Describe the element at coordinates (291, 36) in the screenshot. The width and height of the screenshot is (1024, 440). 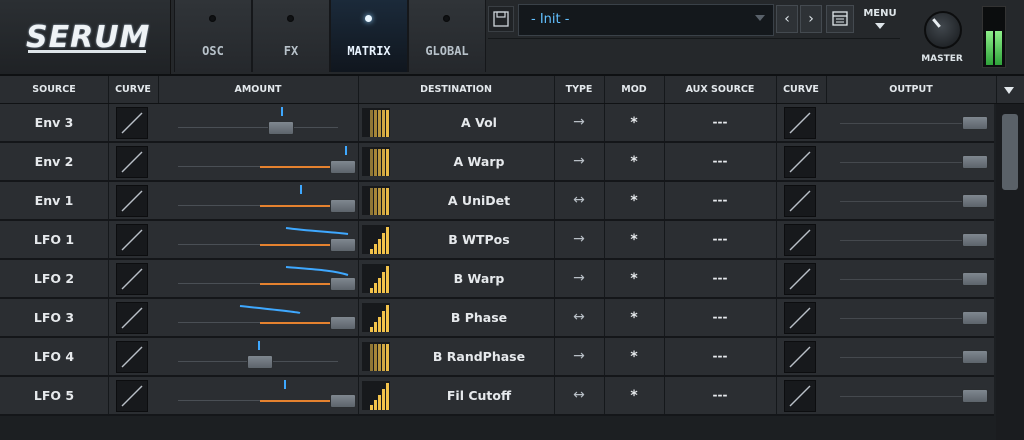
I see `tab-fx: FX` at that location.